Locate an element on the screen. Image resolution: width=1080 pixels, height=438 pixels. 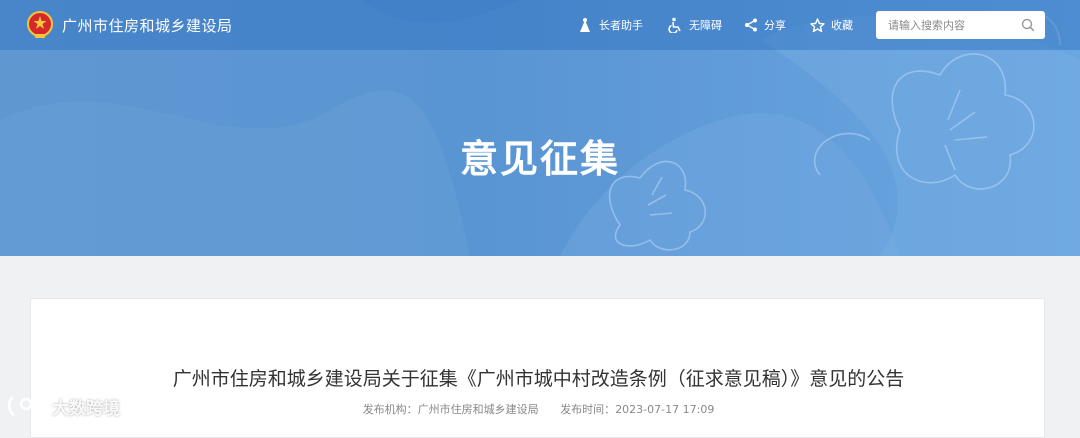
star-icon is located at coordinates (817, 24).